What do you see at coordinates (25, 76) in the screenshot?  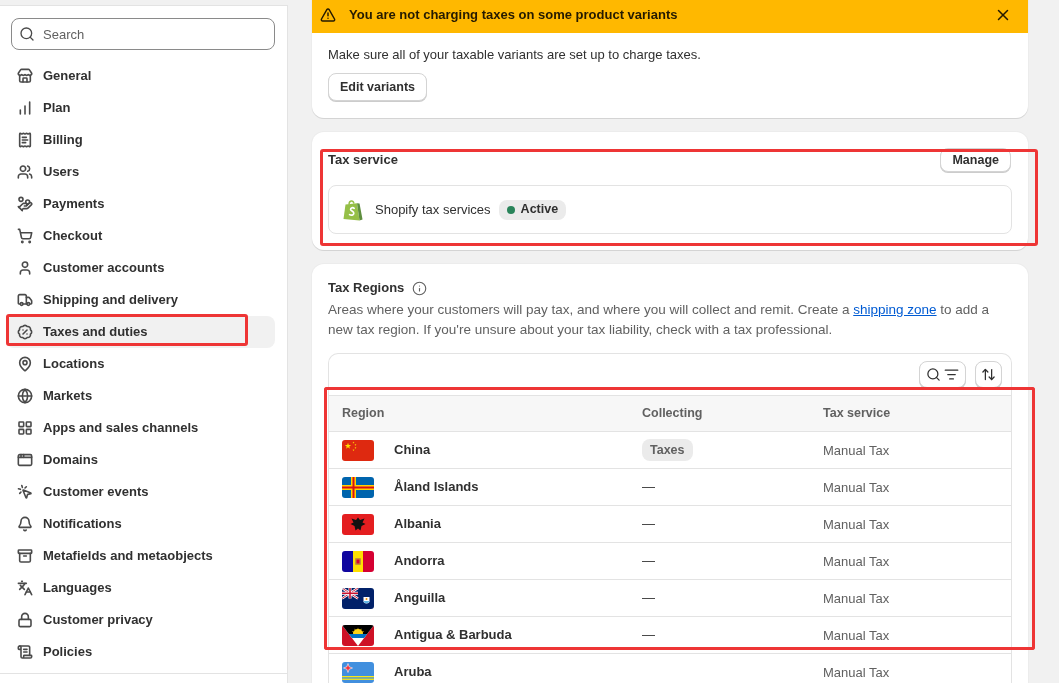 I see `store-icon` at bounding box center [25, 76].